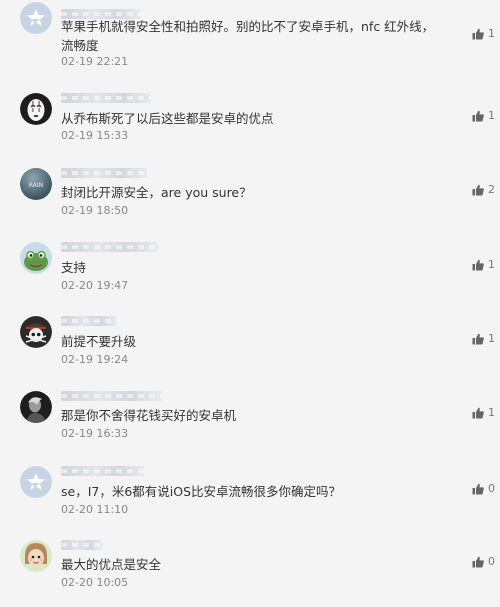  What do you see at coordinates (74, 267) in the screenshot?
I see `comment-text: 支持` at bounding box center [74, 267].